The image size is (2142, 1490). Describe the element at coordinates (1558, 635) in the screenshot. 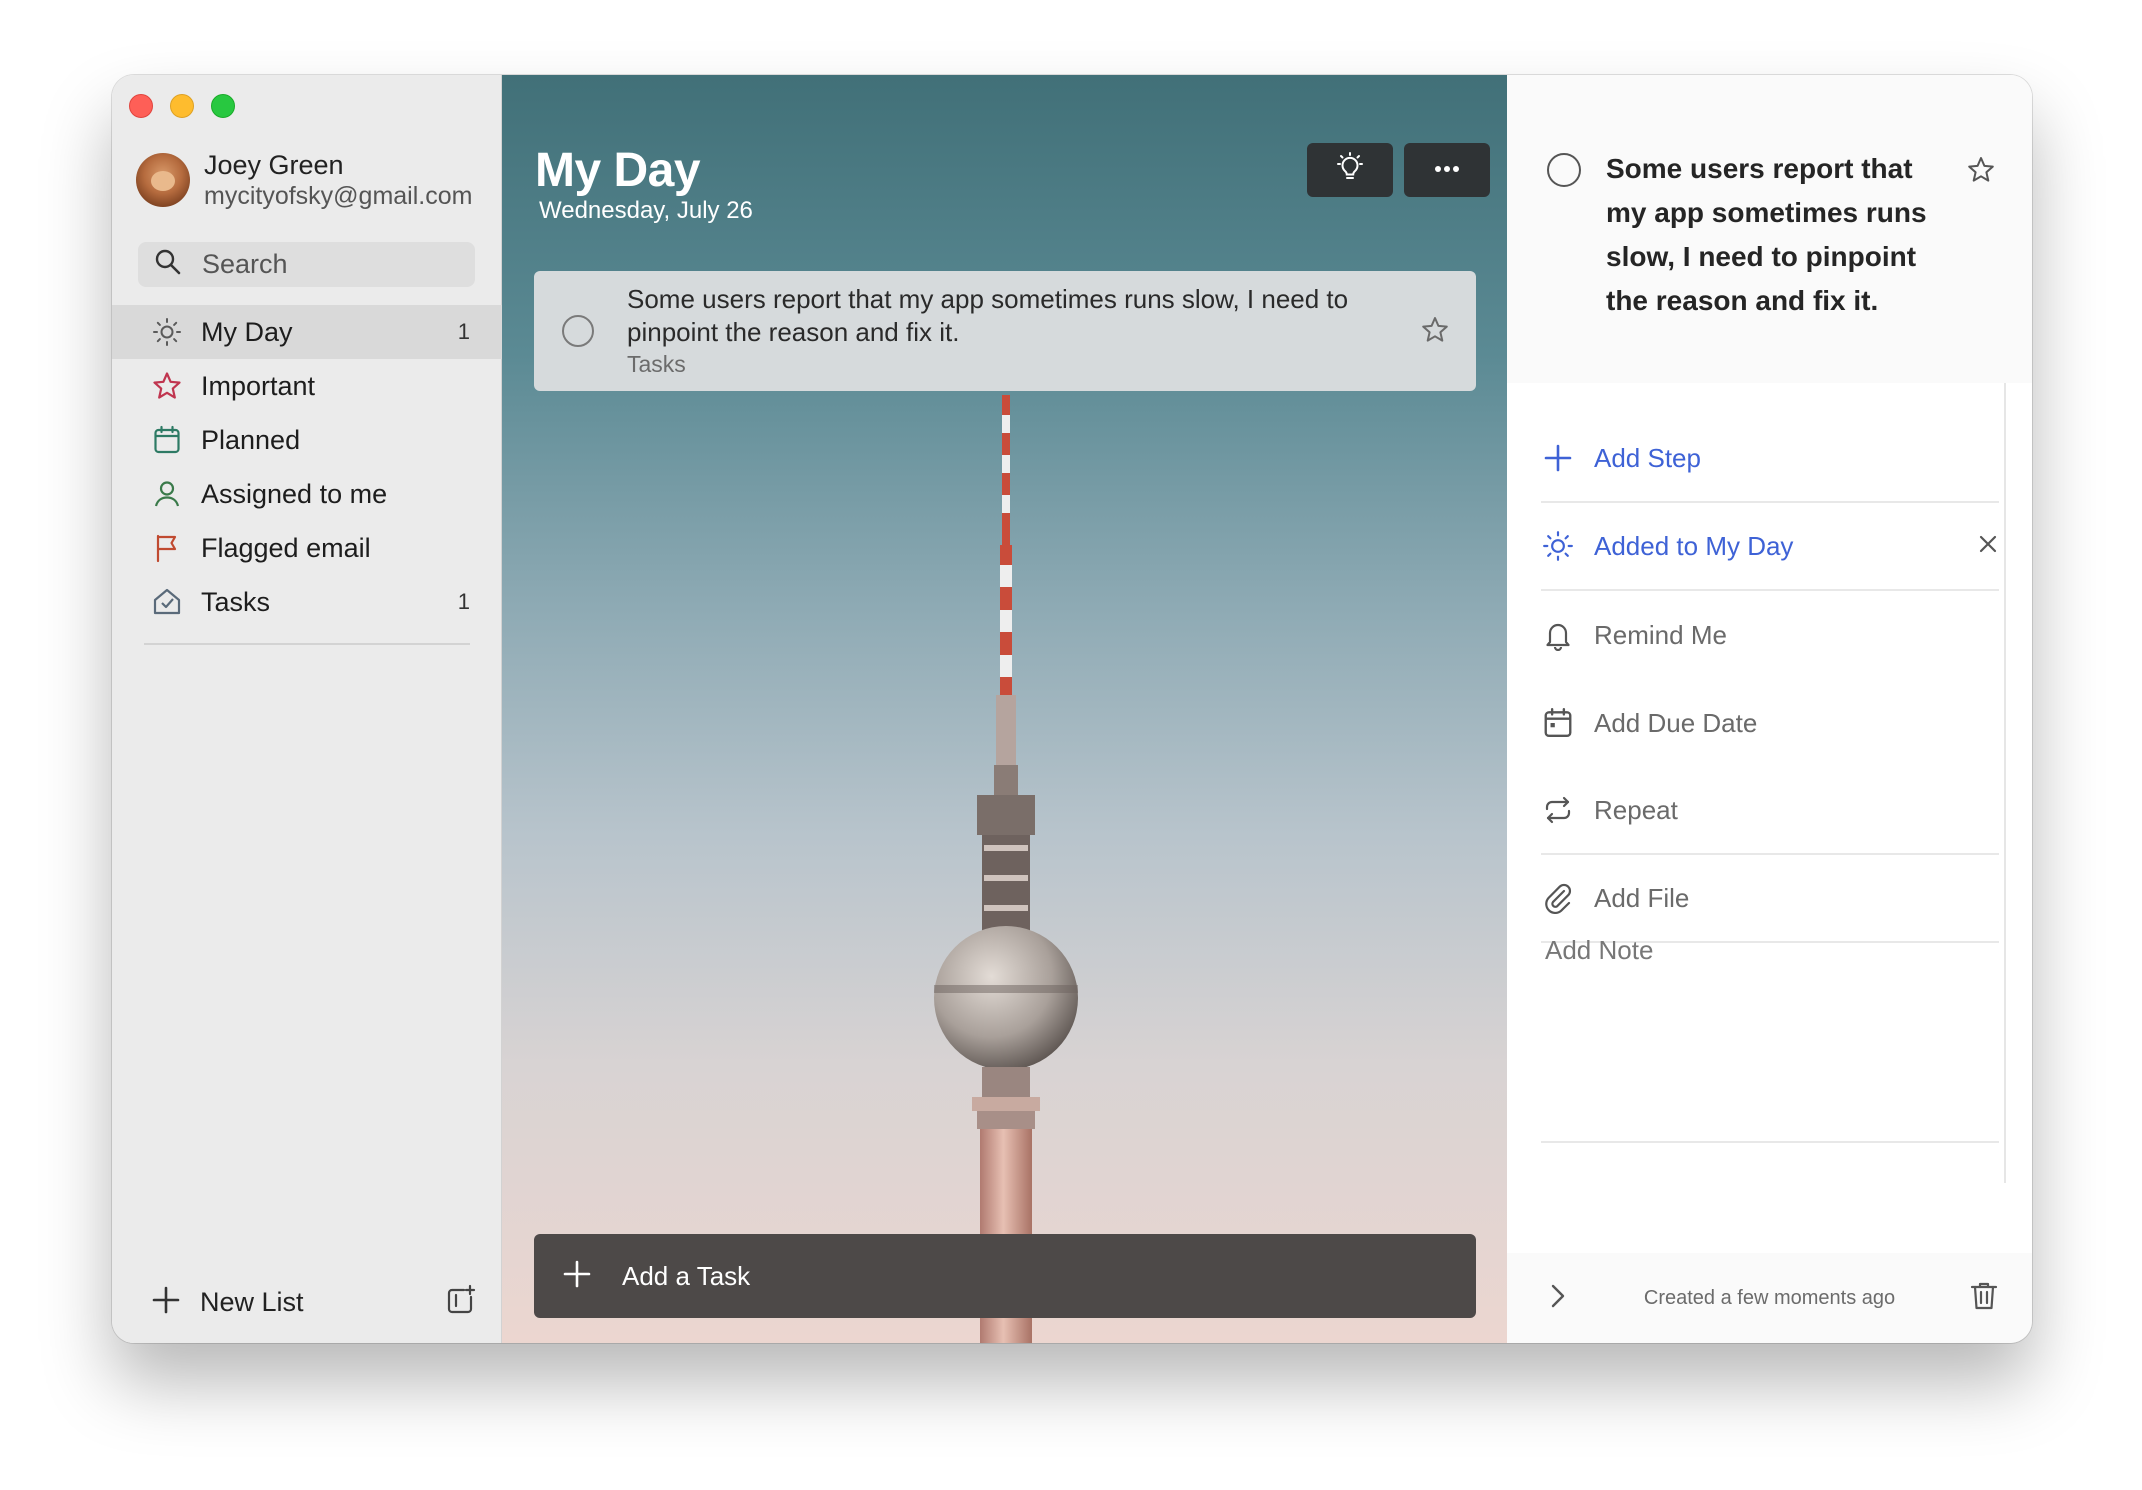

I see `bell-icon` at that location.